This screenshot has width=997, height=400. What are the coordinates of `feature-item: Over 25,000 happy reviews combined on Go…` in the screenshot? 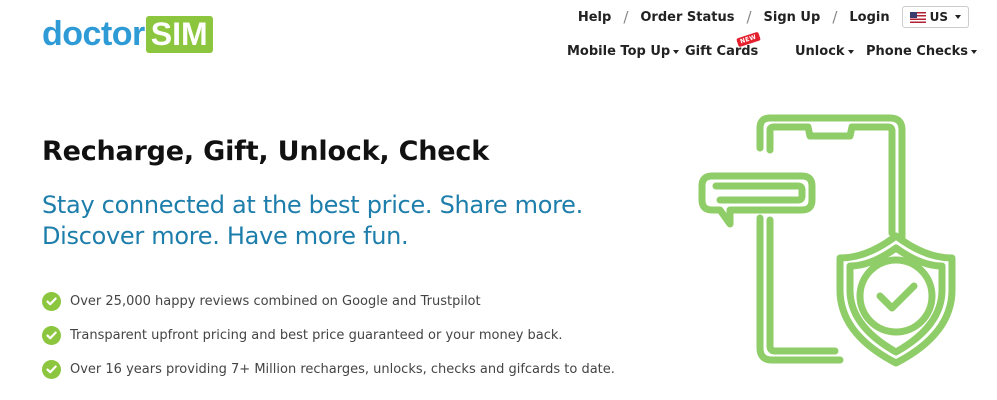 It's located at (328, 301).